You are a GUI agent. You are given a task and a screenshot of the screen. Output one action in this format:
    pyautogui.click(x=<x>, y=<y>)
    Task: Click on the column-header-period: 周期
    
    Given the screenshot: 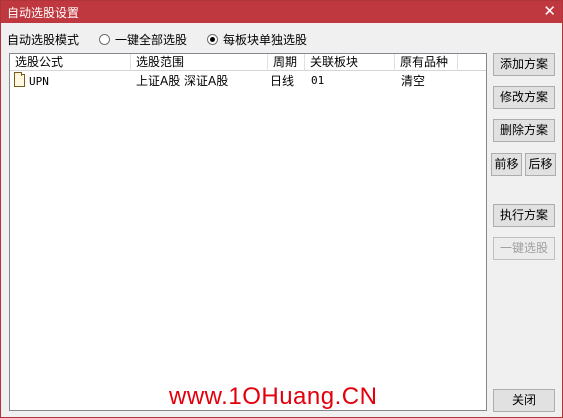 What is the action you would take?
    pyautogui.click(x=286, y=62)
    